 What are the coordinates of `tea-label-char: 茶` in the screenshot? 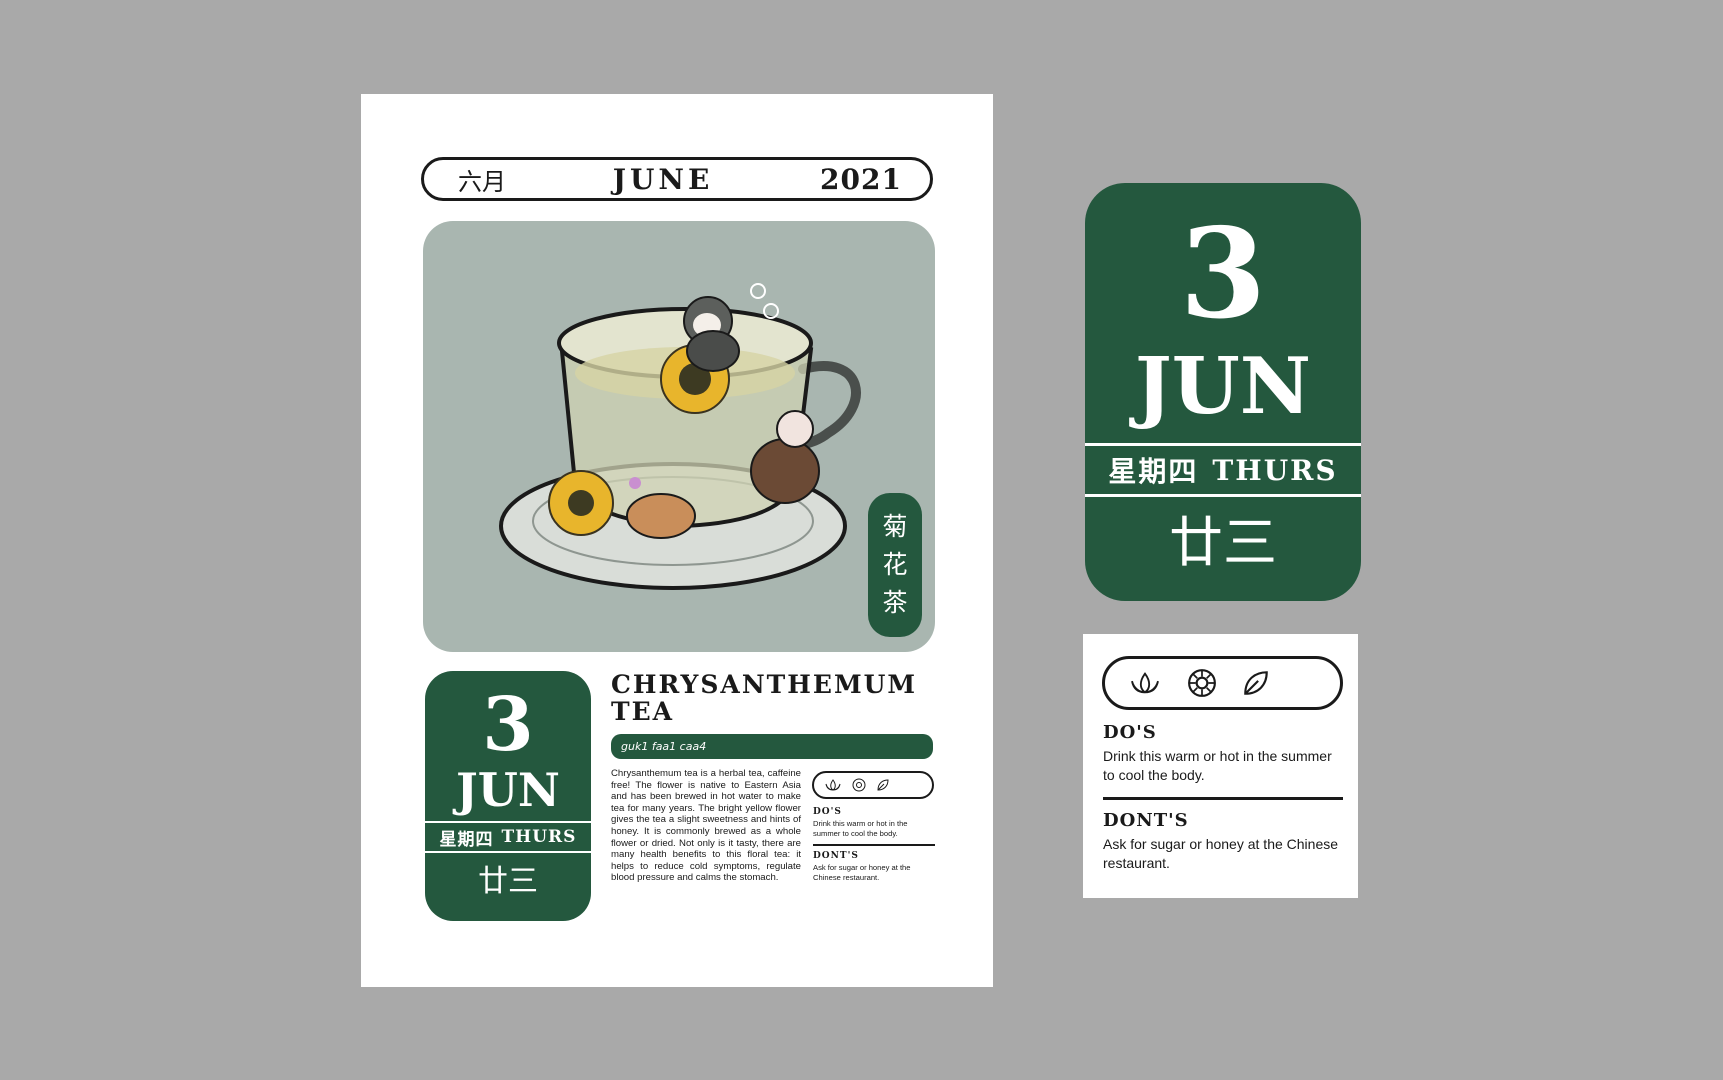 It's located at (895, 602).